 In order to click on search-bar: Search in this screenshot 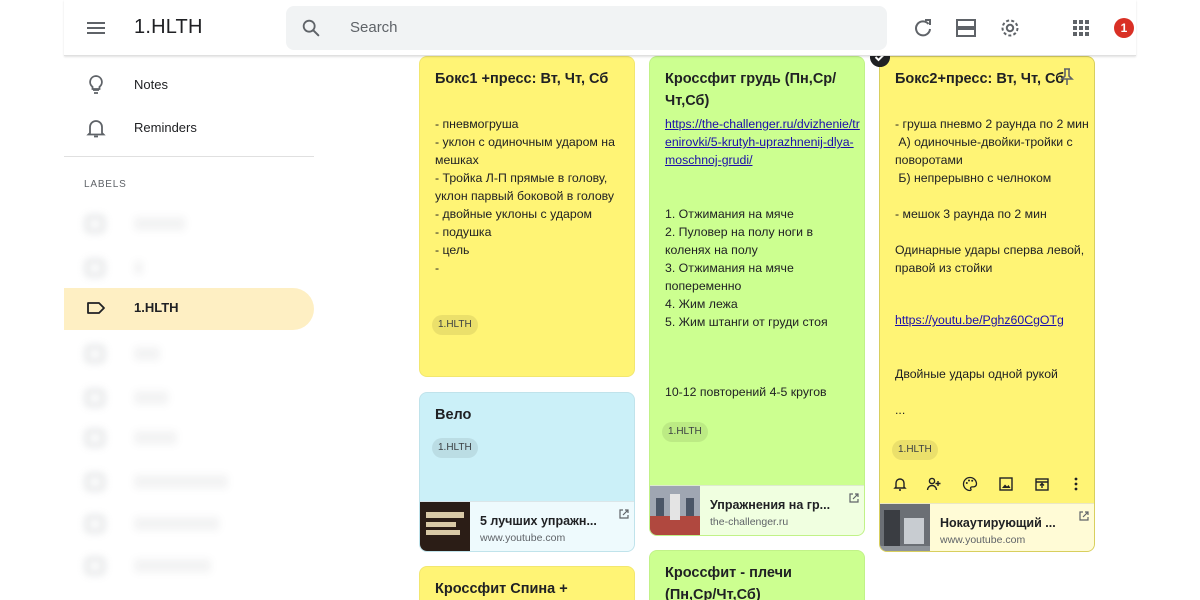, I will do `click(586, 28)`.